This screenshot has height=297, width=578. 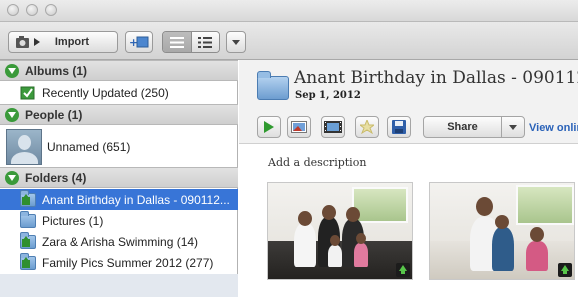 I want to click on sidebar-item-label: Unnamed (651), so click(x=89, y=147).